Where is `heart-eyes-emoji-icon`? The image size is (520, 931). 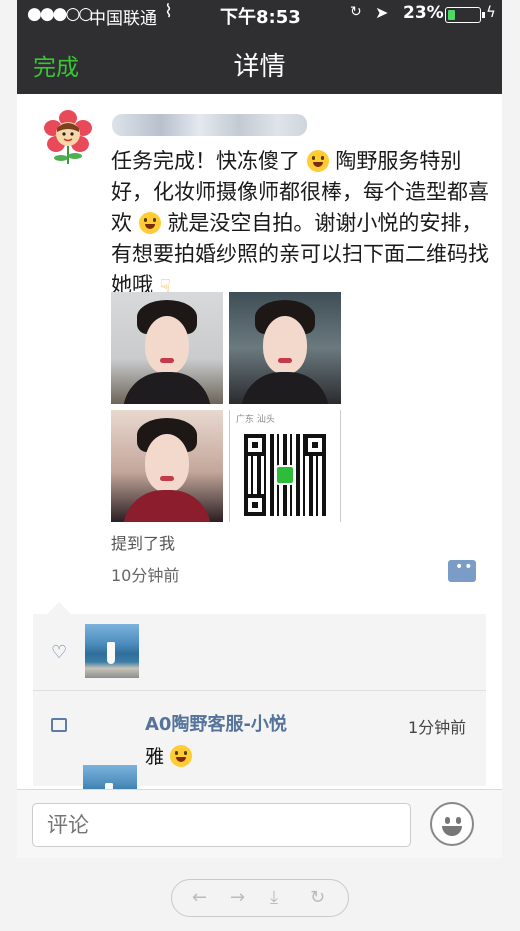 heart-eyes-emoji-icon is located at coordinates (181, 756).